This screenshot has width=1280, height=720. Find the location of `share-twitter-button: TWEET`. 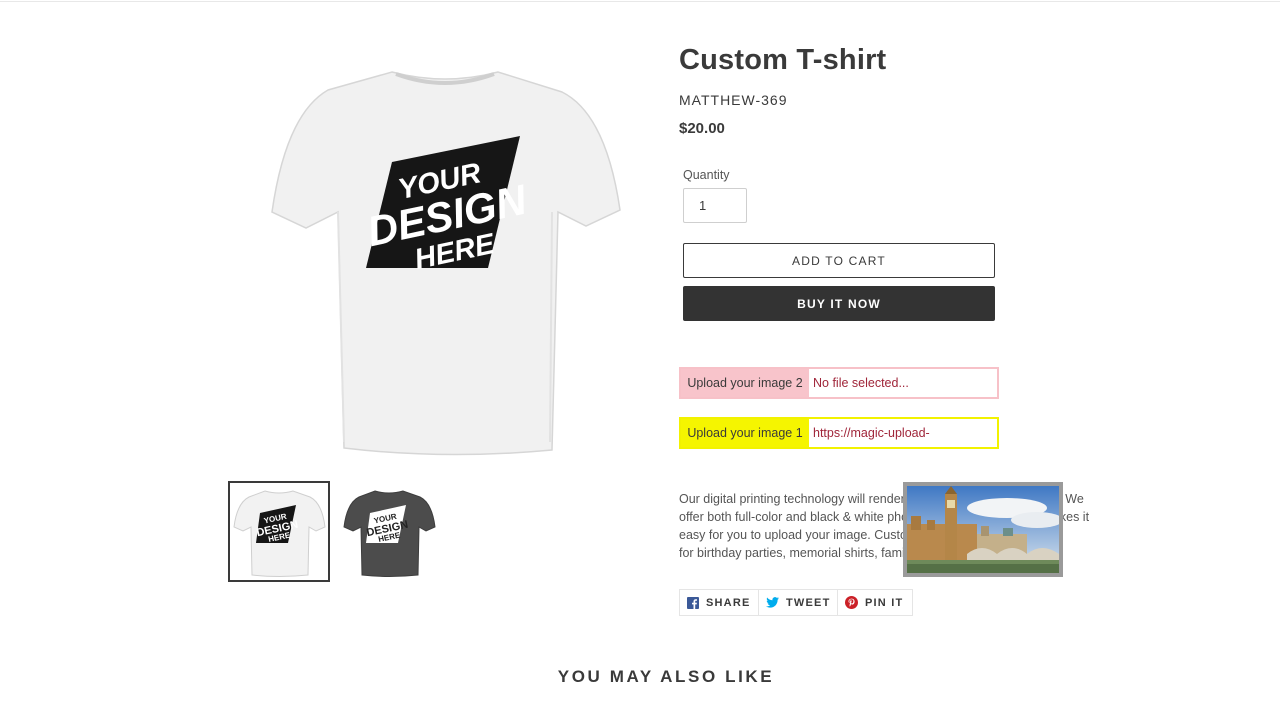

share-twitter-button: TWEET is located at coordinates (799, 602).